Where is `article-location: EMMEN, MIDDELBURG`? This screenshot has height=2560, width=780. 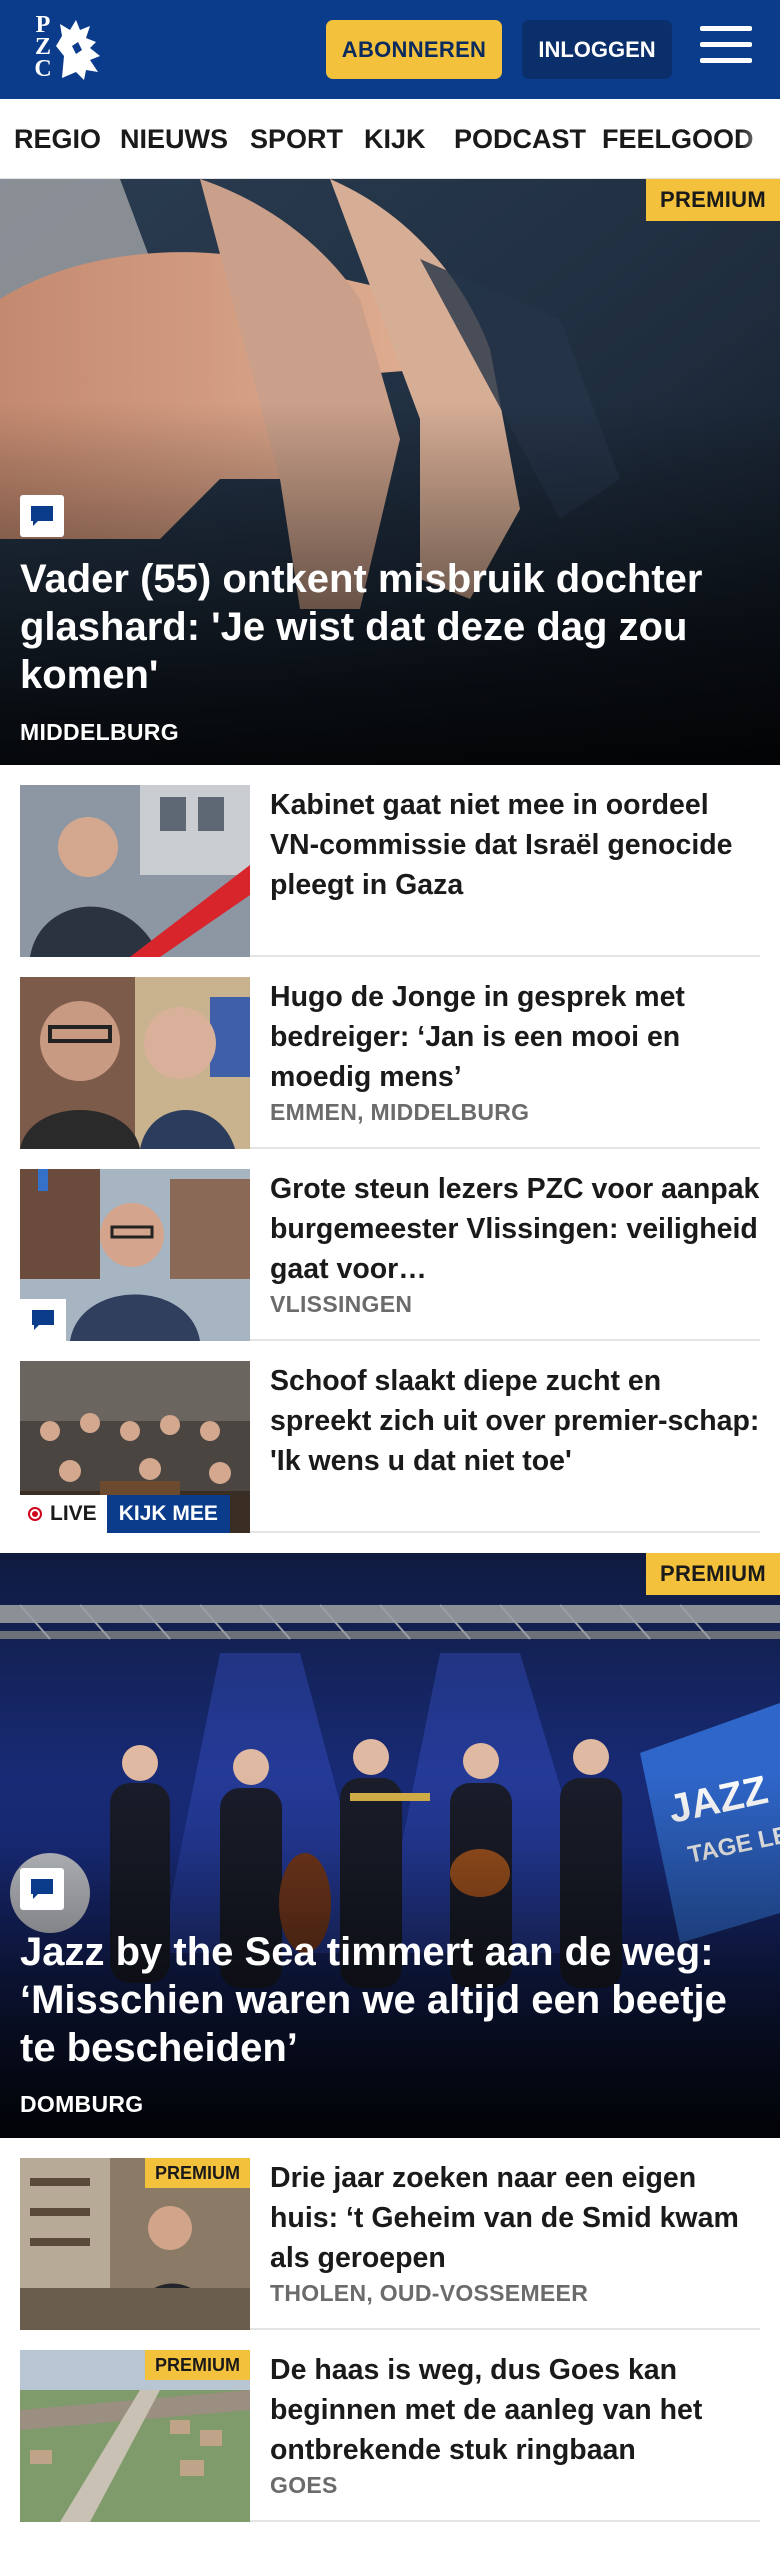 article-location: EMMEN, MIDDELBURG is located at coordinates (400, 1112).